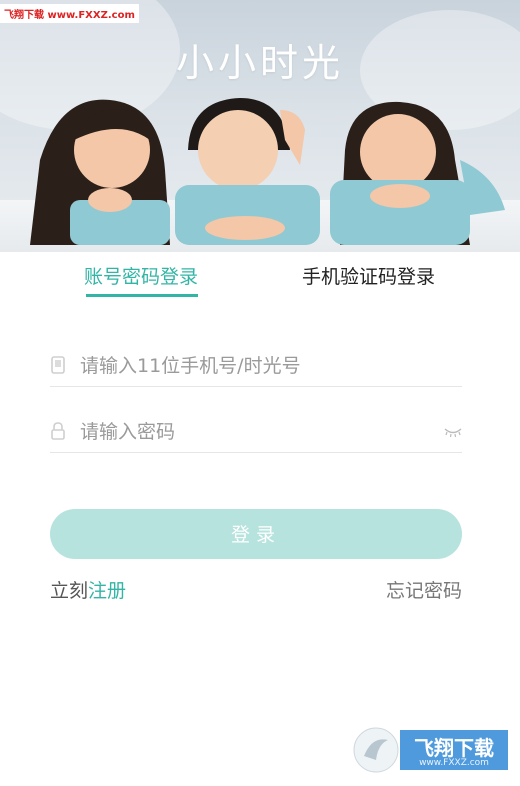 The image size is (520, 786). I want to click on register-link: 注册, so click(107, 591).